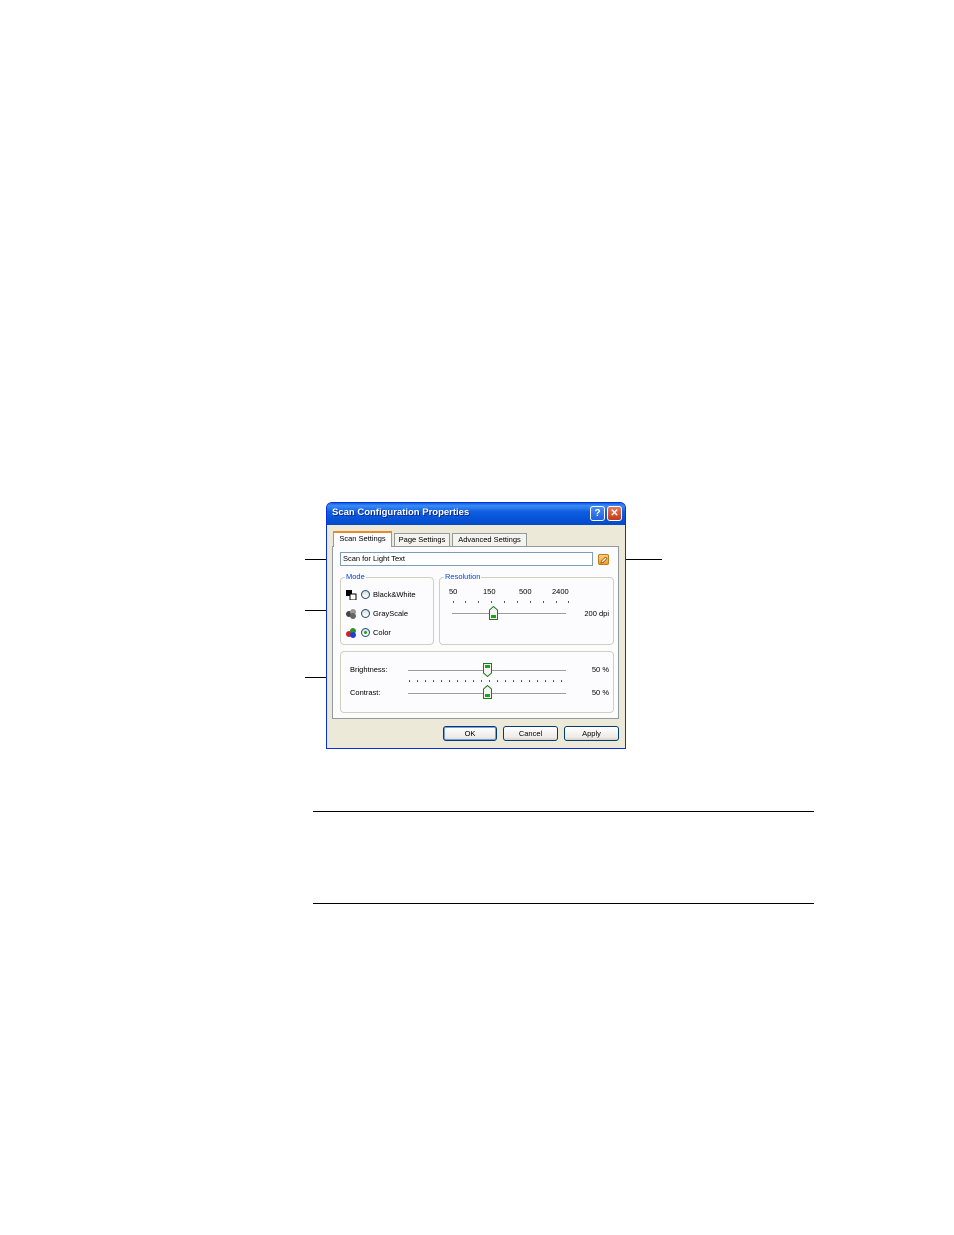  What do you see at coordinates (597, 513) in the screenshot?
I see `help-button: ?` at bounding box center [597, 513].